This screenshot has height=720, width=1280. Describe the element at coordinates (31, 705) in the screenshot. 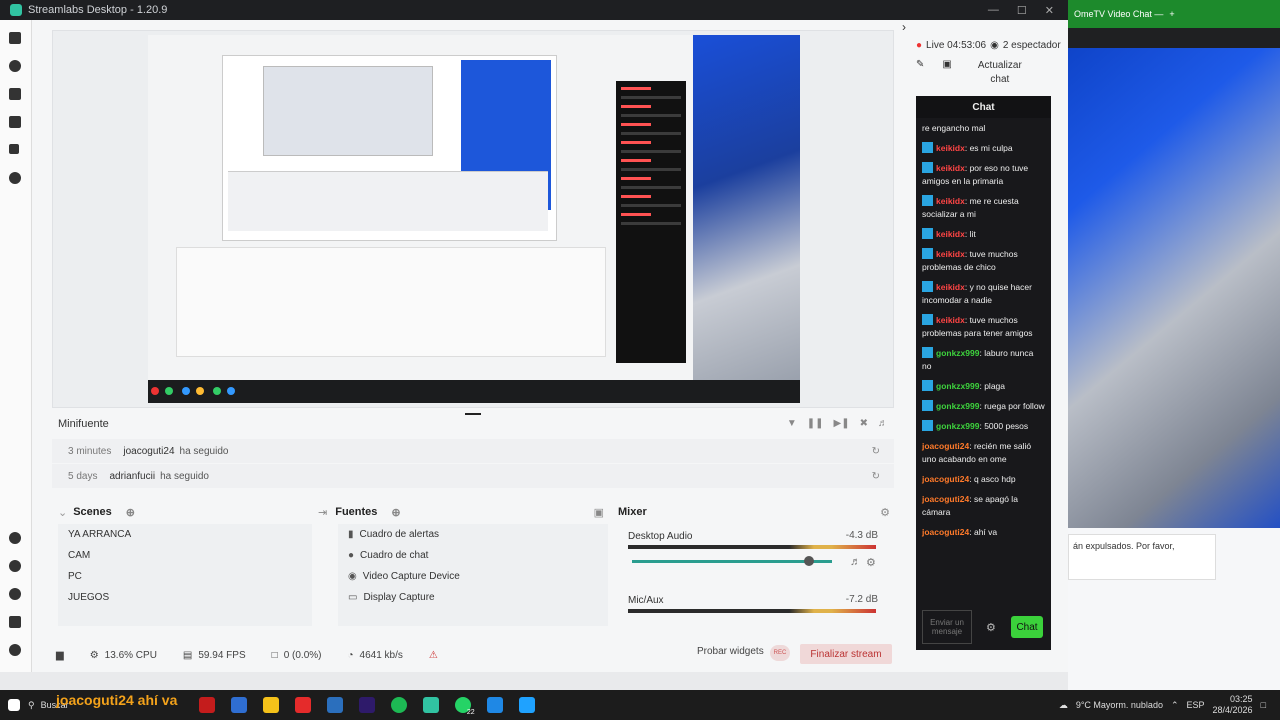

I see `search-icon: ⚲` at that location.